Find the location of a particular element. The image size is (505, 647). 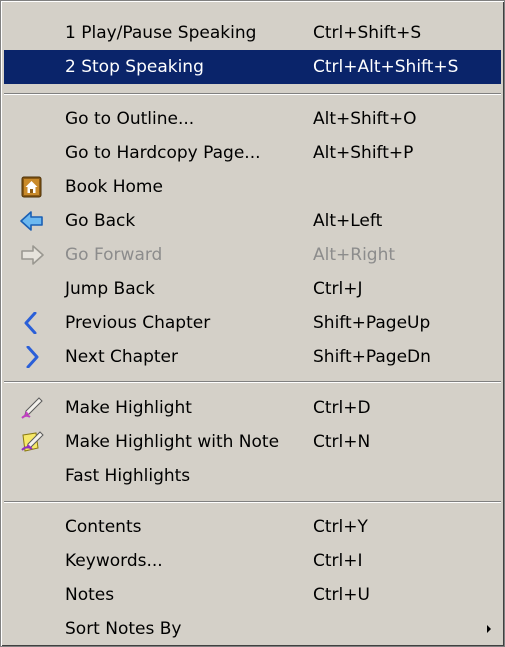

menu-item-label: Go Back is located at coordinates (100, 221).